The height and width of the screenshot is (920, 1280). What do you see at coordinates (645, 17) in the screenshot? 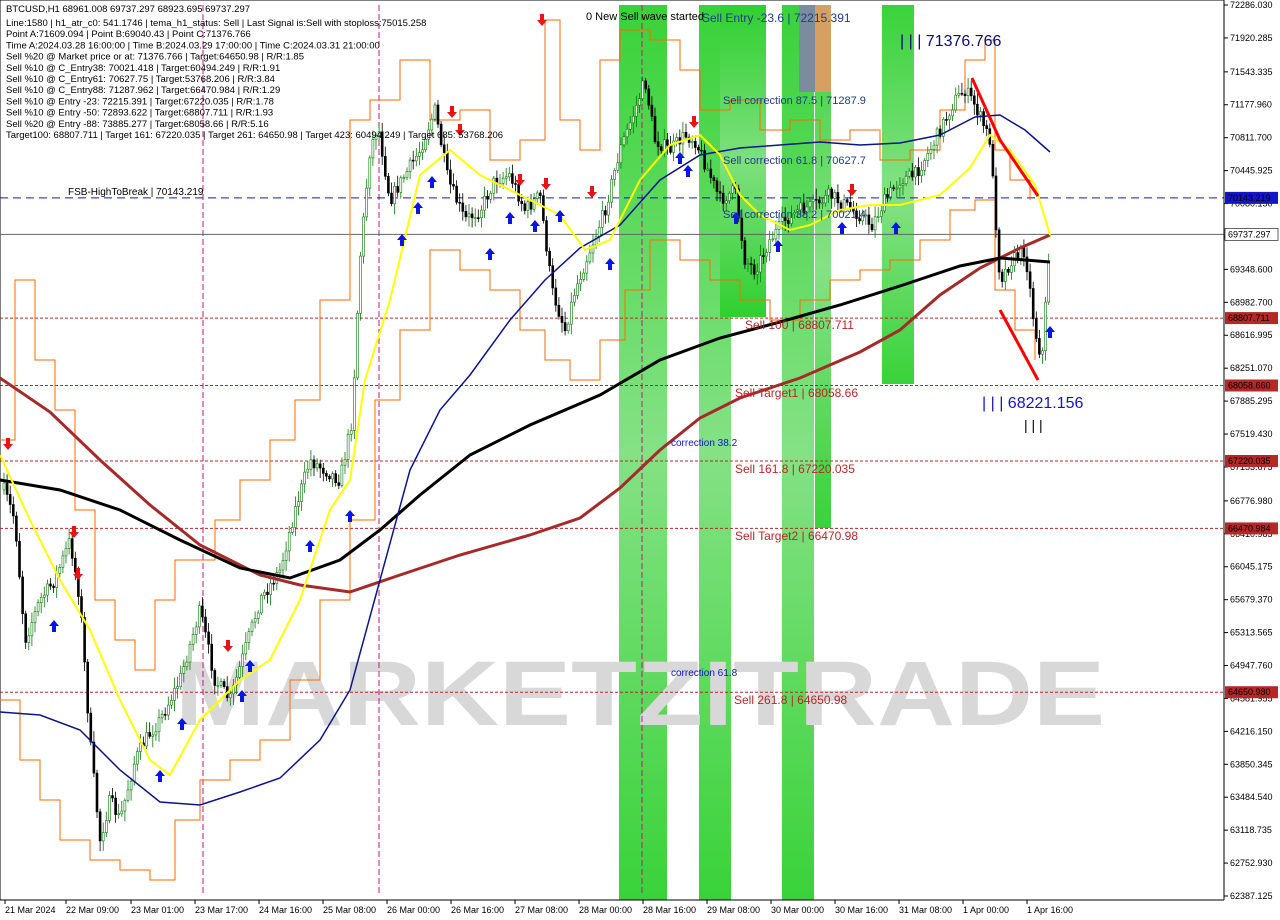
I see `annotation-label: 0 New Sell wave started` at bounding box center [645, 17].